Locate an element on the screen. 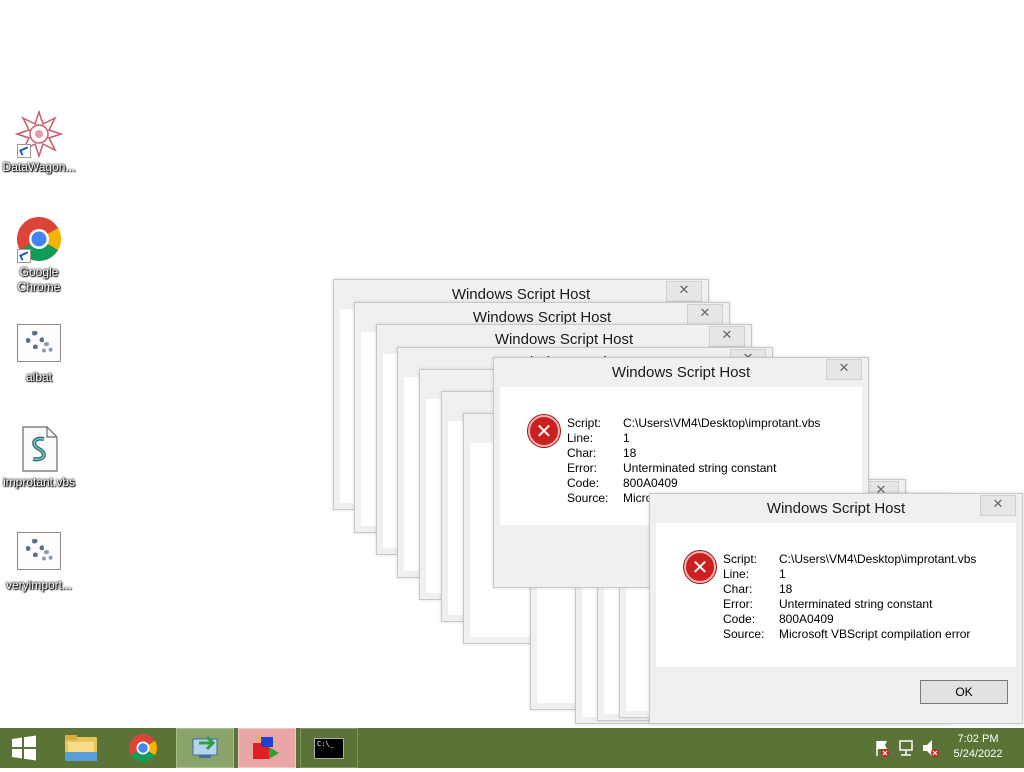  folder-icon is located at coordinates (81, 748).